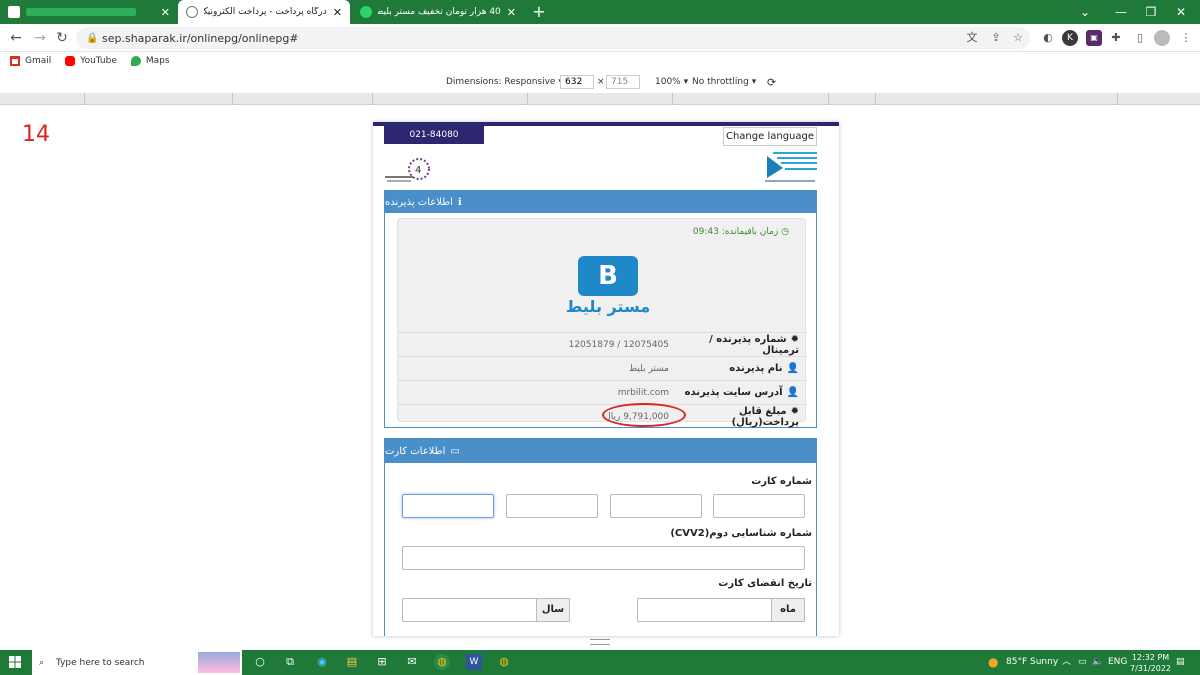  Describe the element at coordinates (459, 202) in the screenshot. I see `info-icon: ℹ` at that location.